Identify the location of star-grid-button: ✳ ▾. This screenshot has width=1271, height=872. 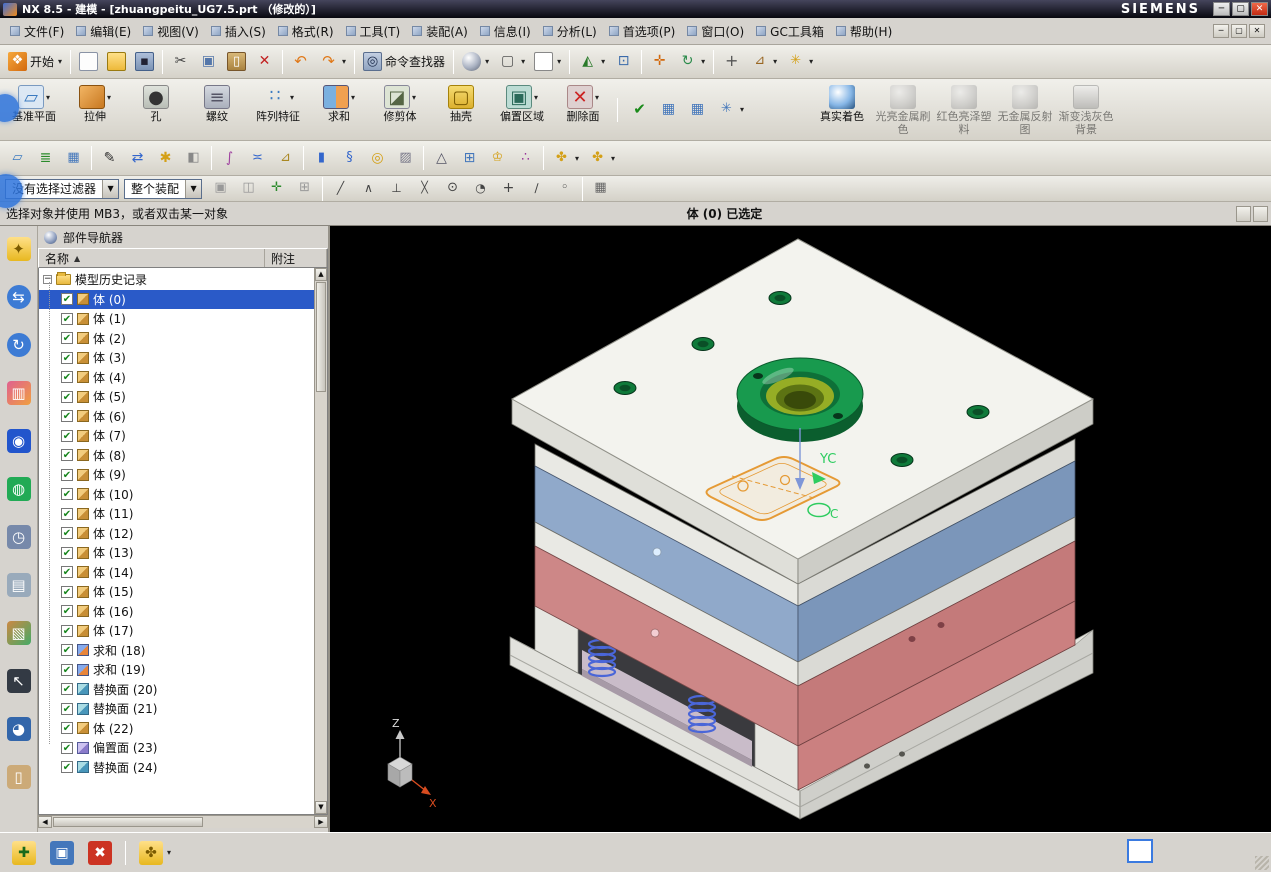
(730, 109).